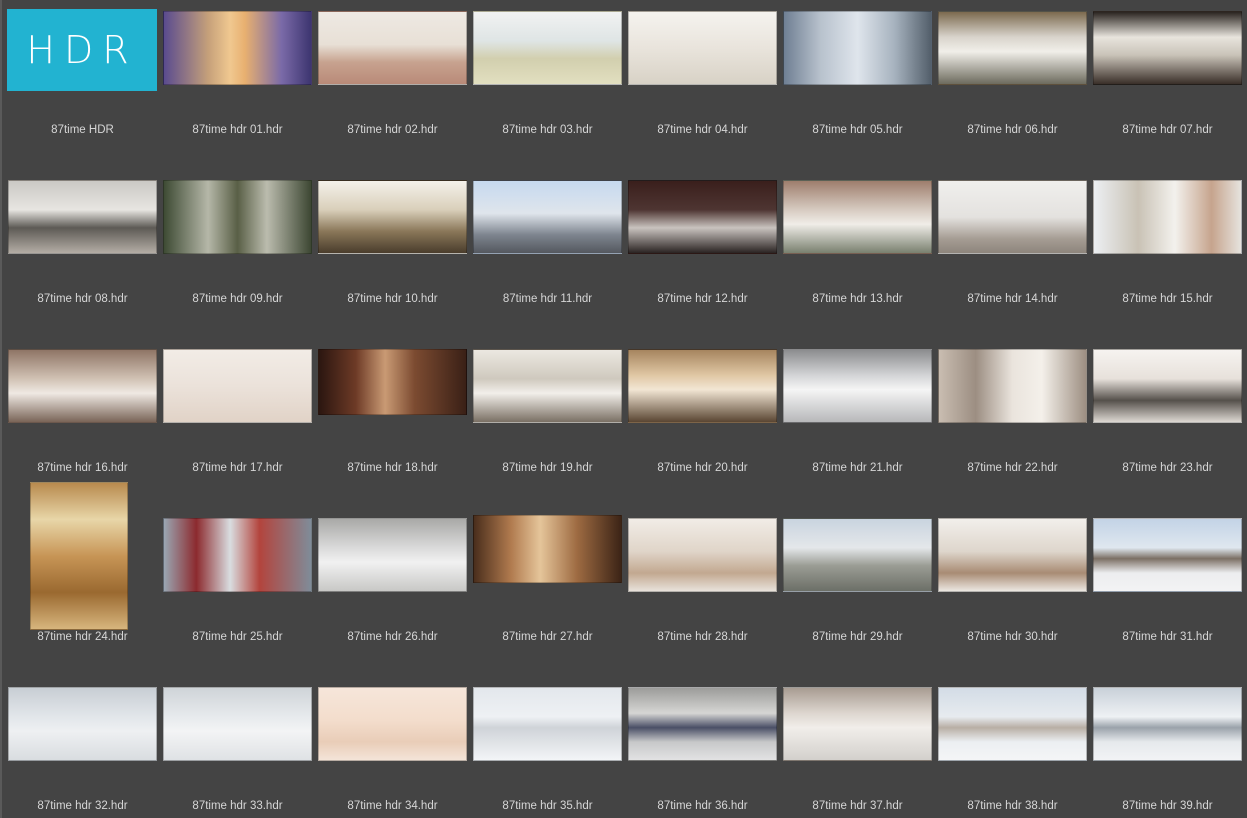  What do you see at coordinates (392, 468) in the screenshot?
I see `thumbnail-filename: 87time hdr 18.hdr` at bounding box center [392, 468].